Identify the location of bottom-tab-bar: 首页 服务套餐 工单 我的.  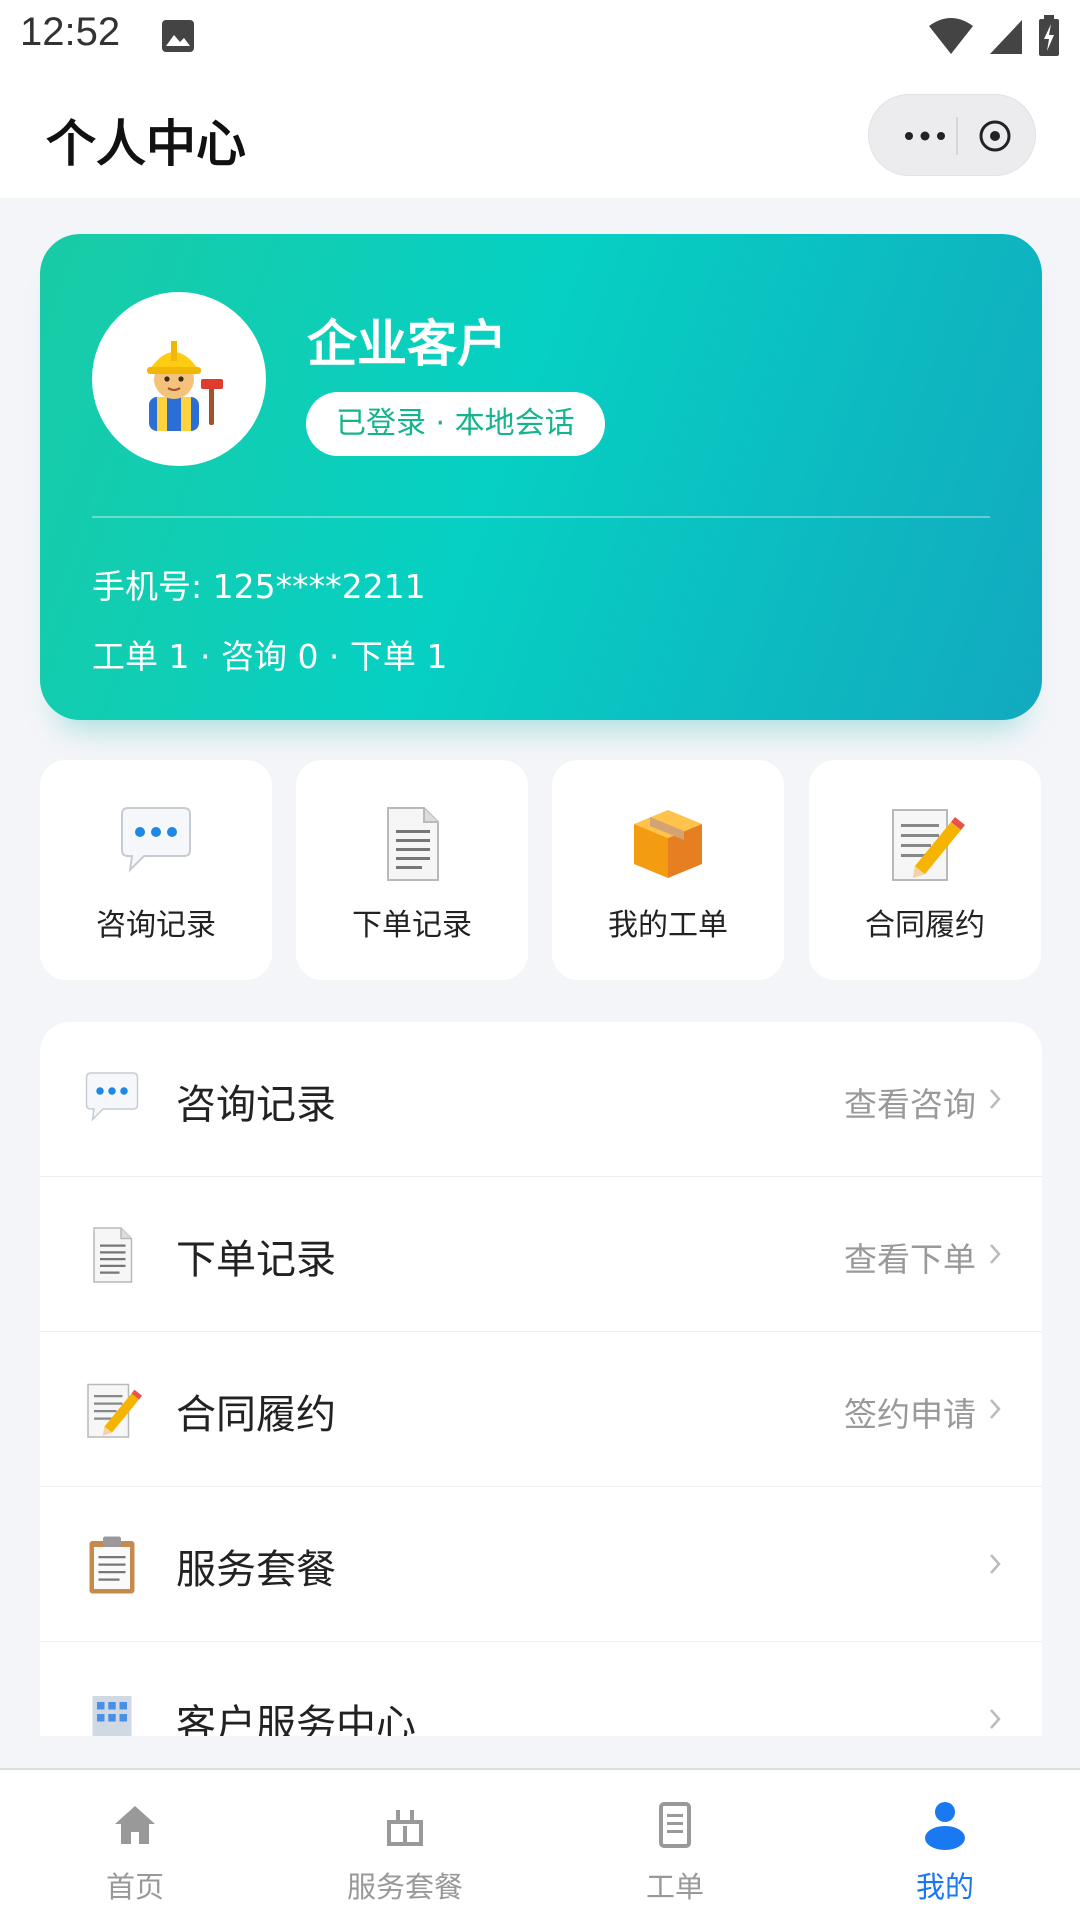
(540, 1844).